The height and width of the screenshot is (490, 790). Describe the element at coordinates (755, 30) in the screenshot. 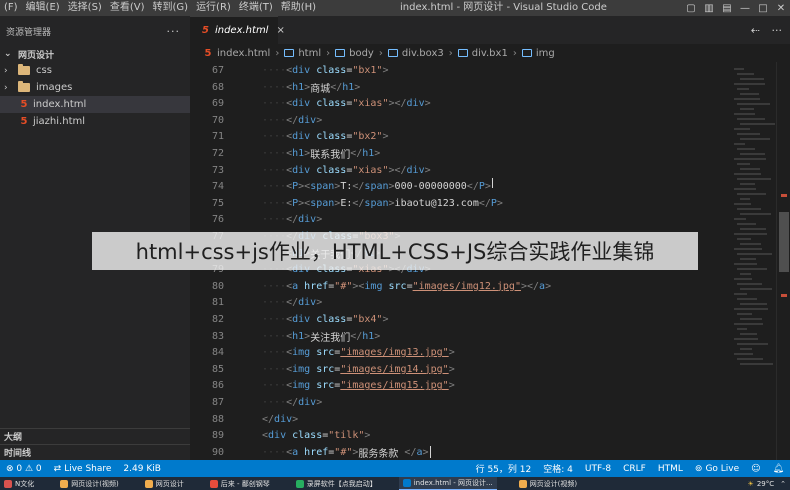

I see `go-back-icon: ⇠` at that location.